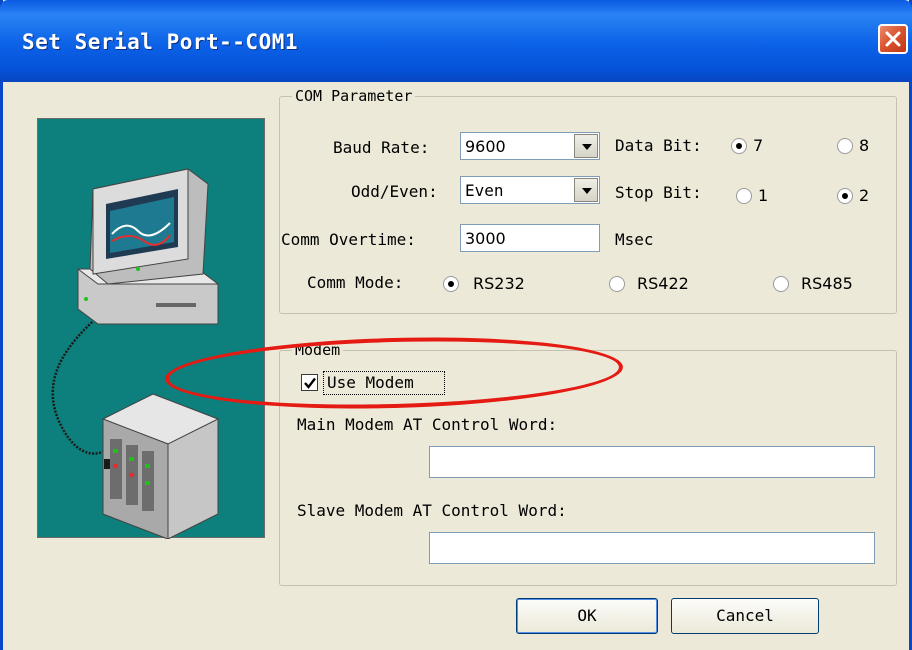 The width and height of the screenshot is (912, 650). I want to click on main-modem-at-input, so click(652, 462).